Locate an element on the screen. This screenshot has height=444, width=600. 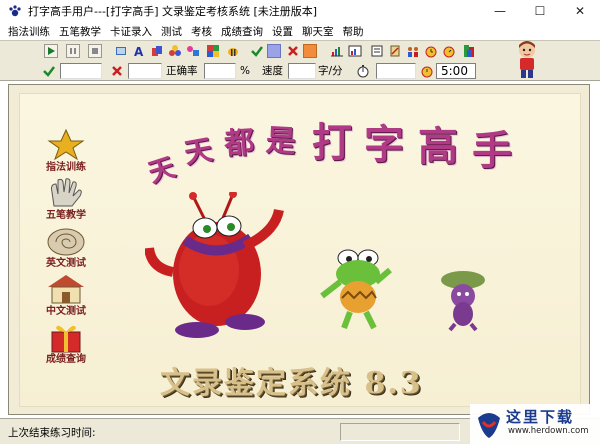
book-icon is located at coordinates (121, 51).